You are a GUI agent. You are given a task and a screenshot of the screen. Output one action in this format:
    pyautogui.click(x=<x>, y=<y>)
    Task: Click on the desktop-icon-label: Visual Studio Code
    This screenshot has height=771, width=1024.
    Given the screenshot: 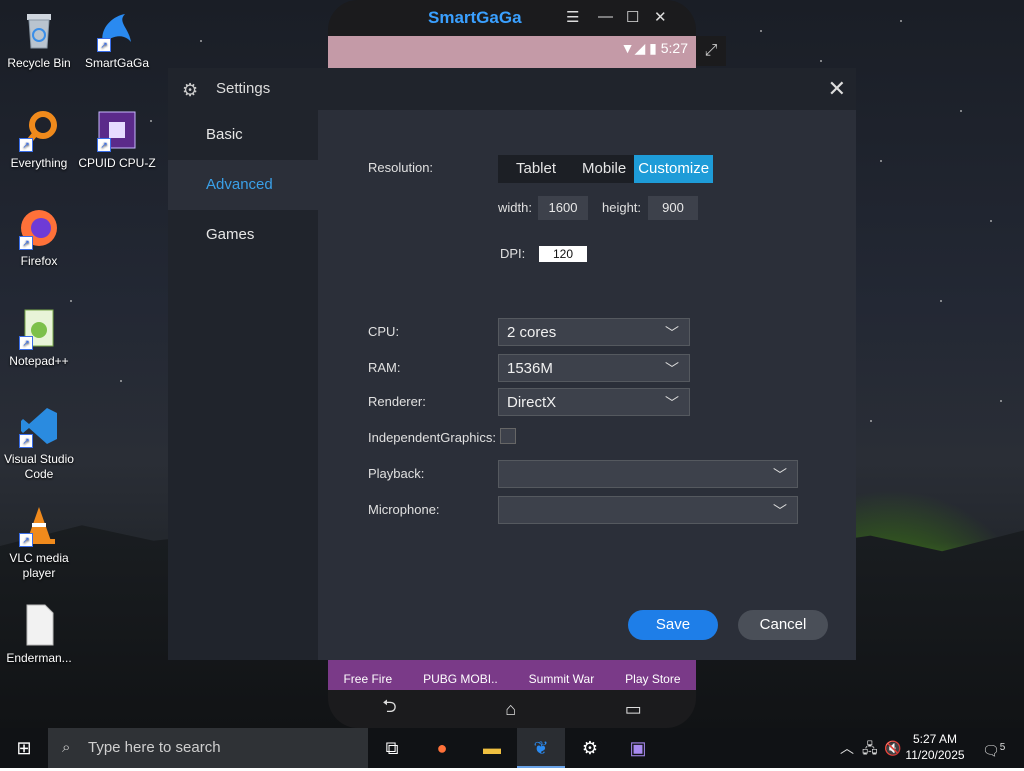 What is the action you would take?
    pyautogui.click(x=39, y=466)
    